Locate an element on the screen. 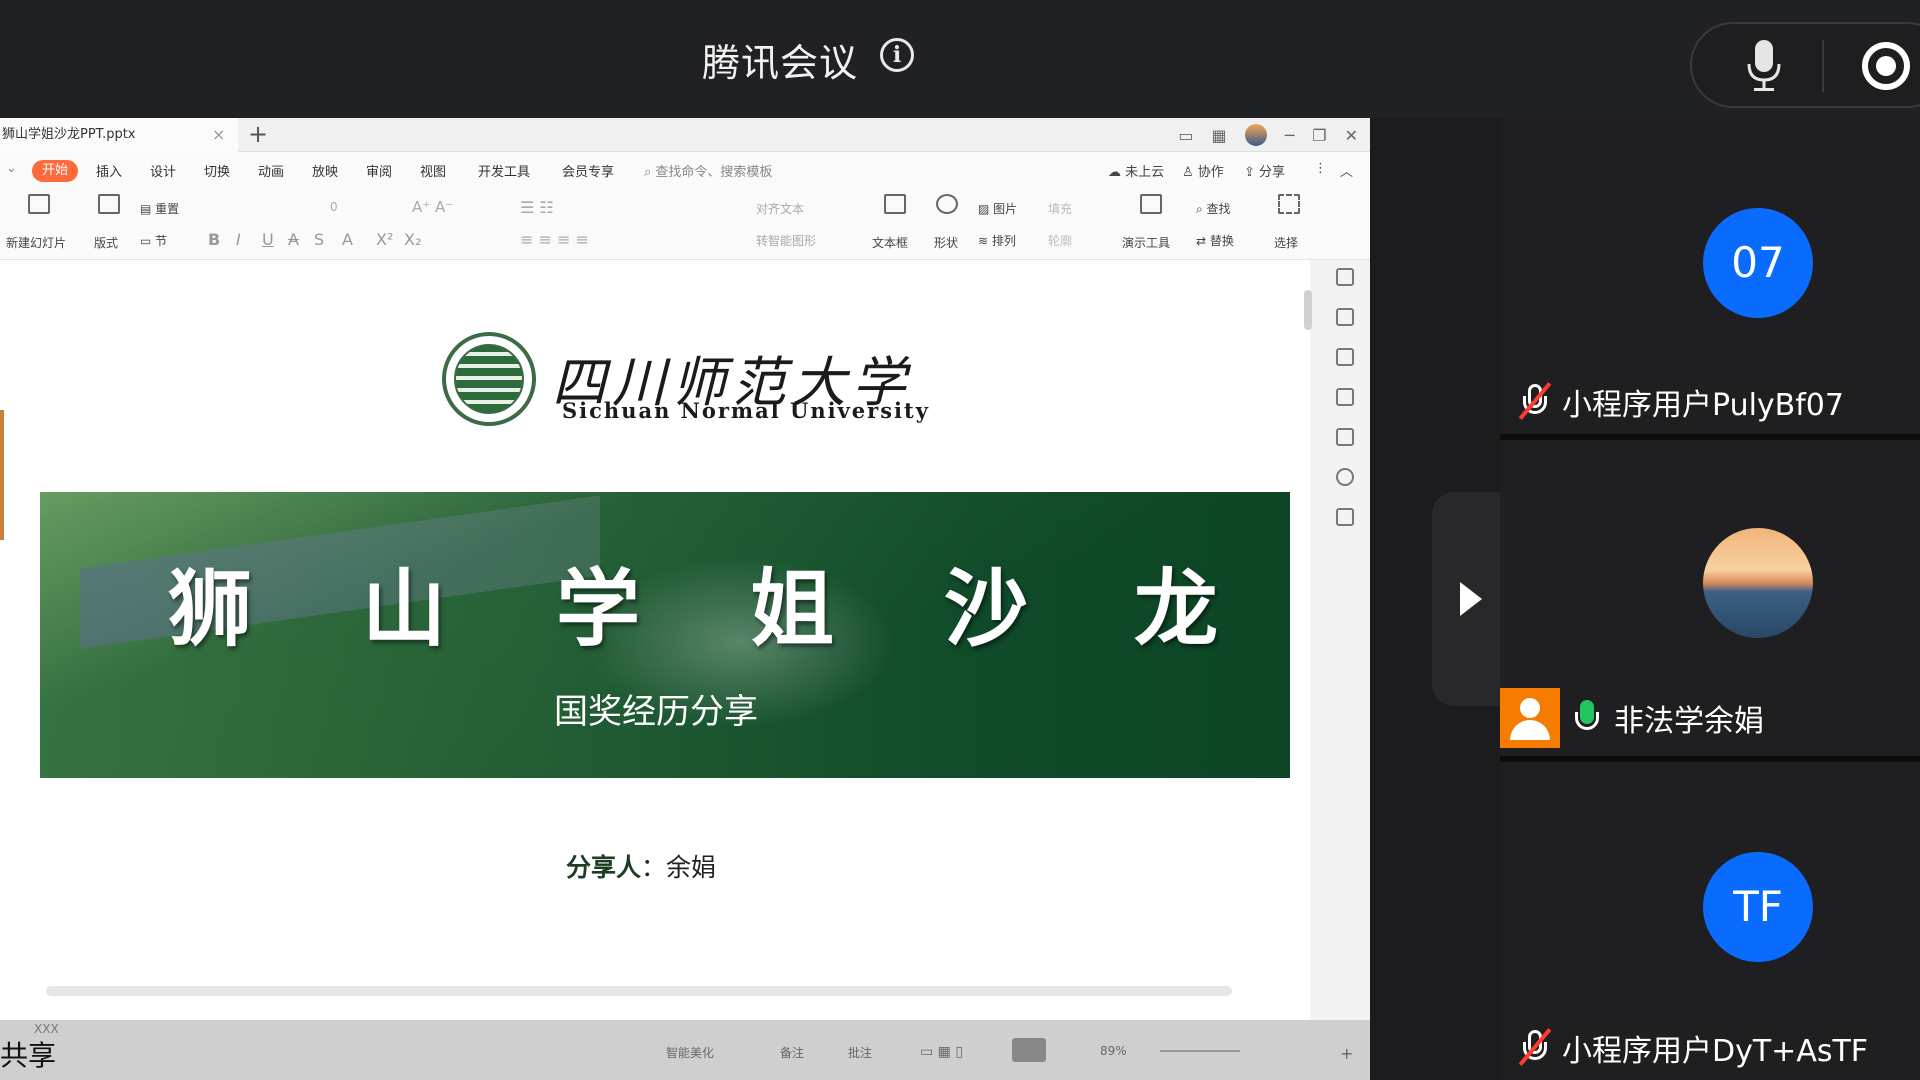 This screenshot has height=1080, width=1920. underline-icon: U is located at coordinates (268, 239).